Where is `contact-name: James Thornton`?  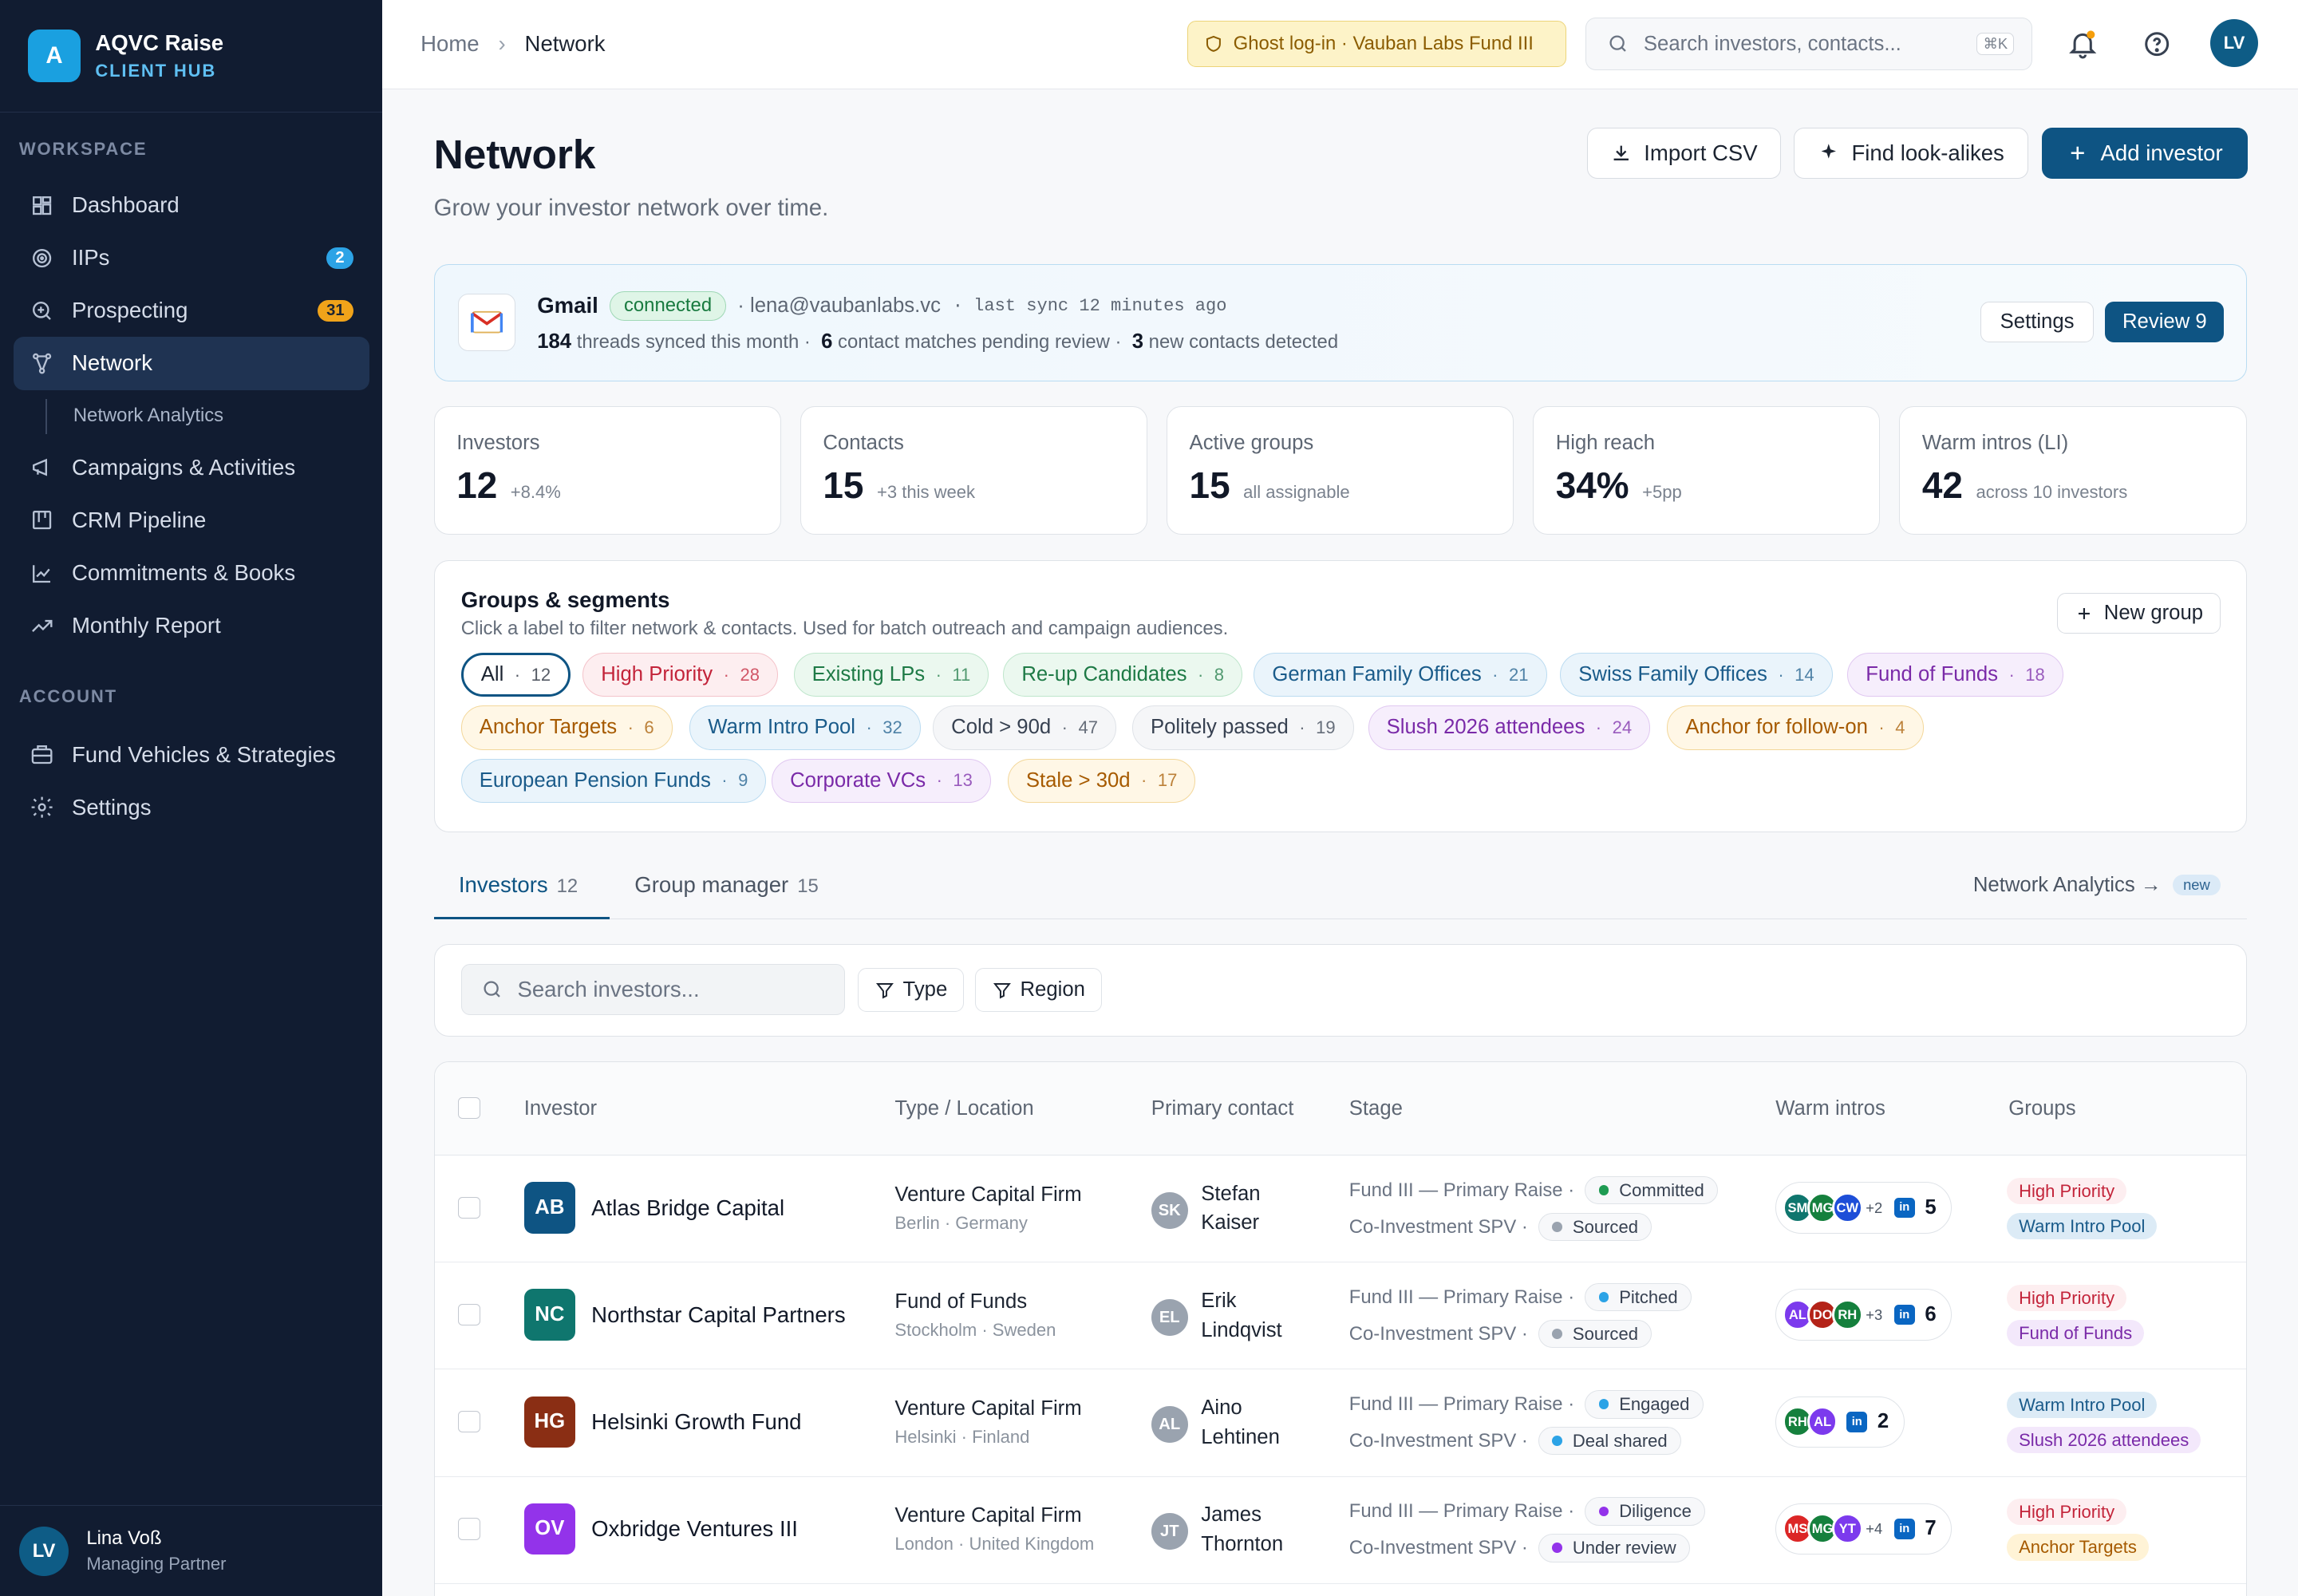
contact-name: James Thornton is located at coordinates (1253, 1529).